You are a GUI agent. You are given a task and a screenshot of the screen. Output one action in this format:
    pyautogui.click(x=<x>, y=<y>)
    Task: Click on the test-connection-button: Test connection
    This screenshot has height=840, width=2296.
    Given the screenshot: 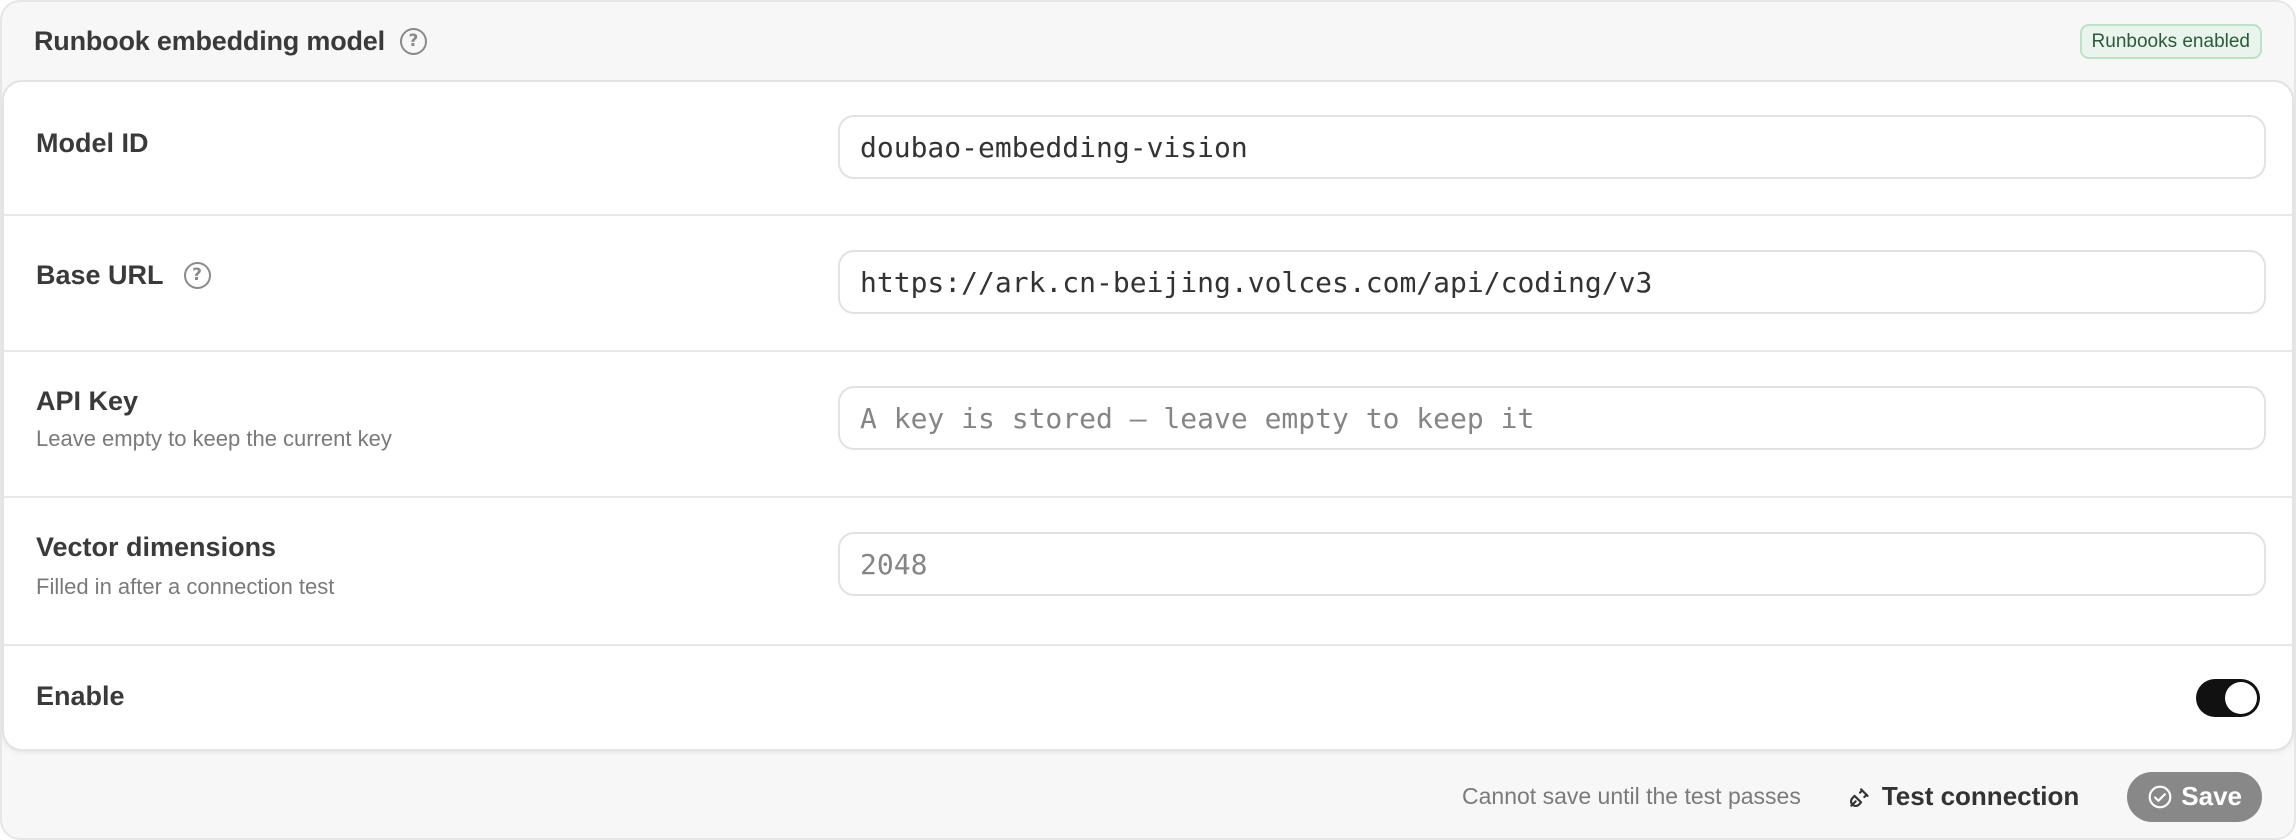 What is the action you would take?
    pyautogui.click(x=1963, y=796)
    